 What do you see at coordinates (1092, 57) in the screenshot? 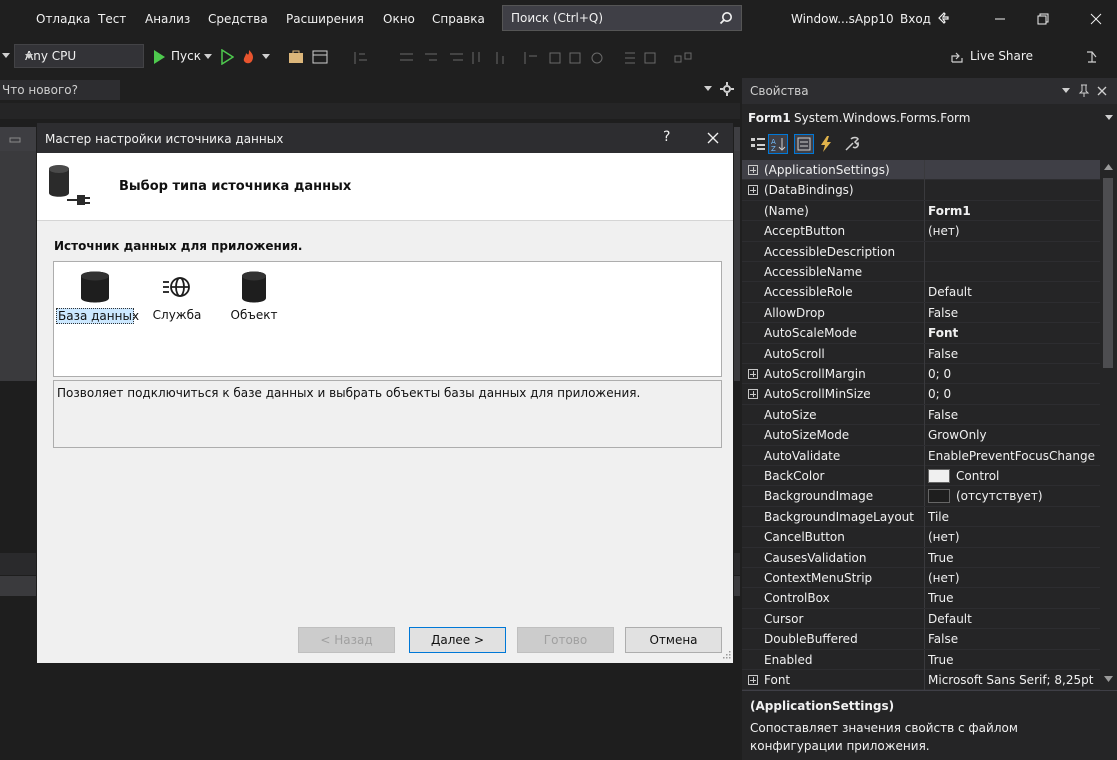
I see `account-icon` at bounding box center [1092, 57].